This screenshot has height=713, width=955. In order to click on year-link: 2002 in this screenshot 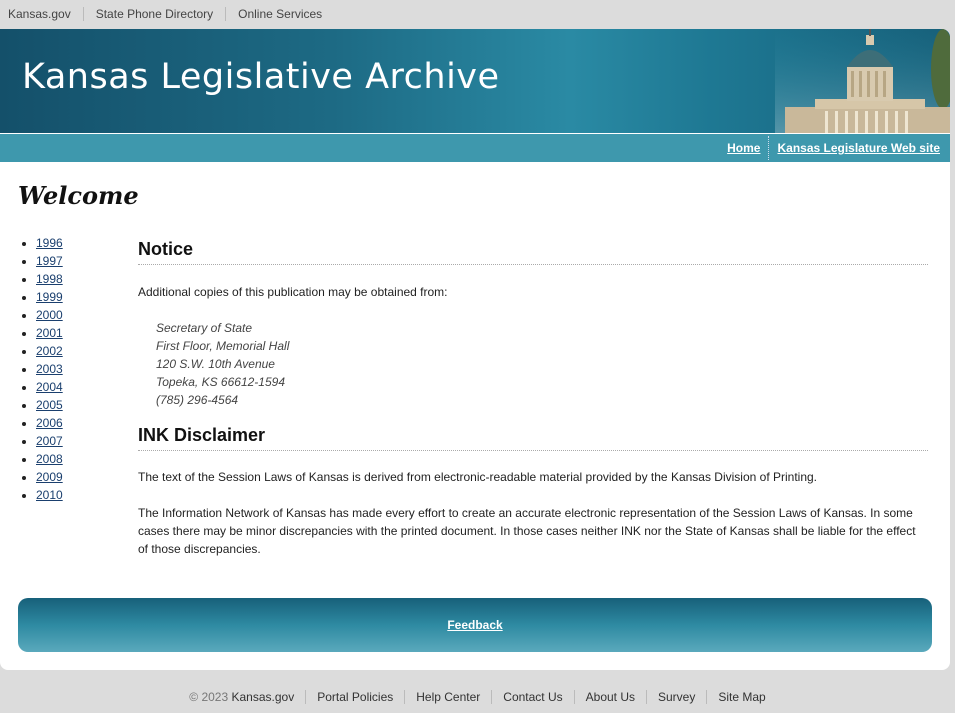, I will do `click(49, 351)`.